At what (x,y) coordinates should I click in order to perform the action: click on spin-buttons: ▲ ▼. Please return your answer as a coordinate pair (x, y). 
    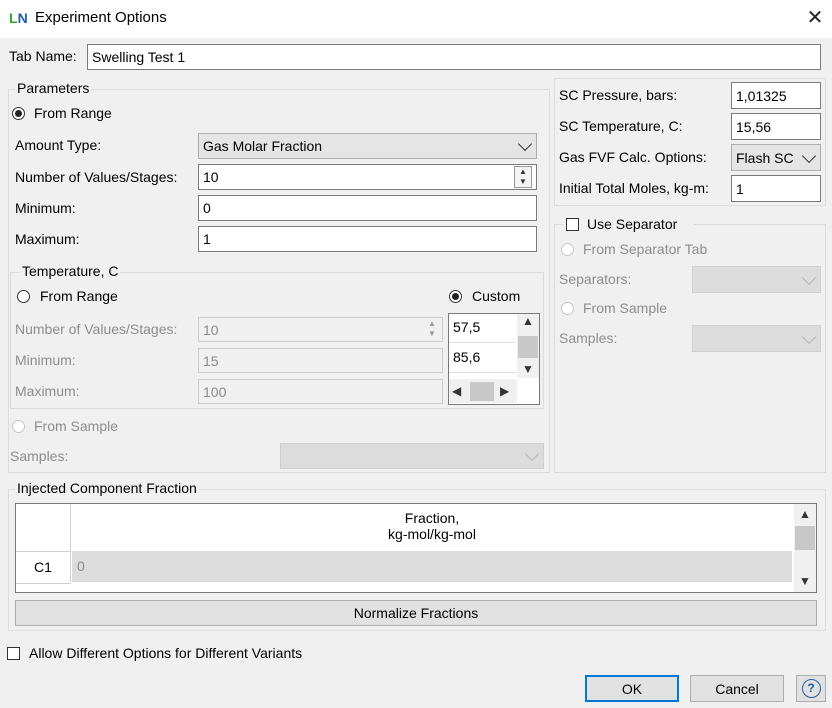
    Looking at the image, I should click on (523, 177).